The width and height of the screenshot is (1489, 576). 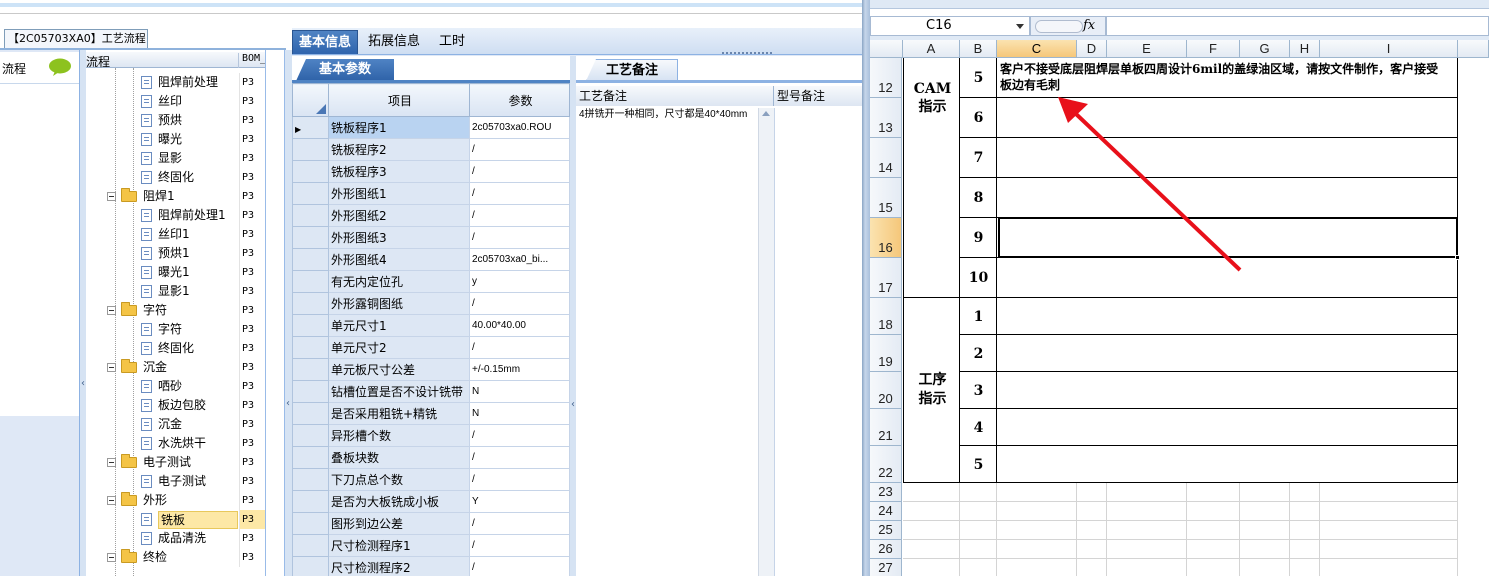 I want to click on arrow-shaft, so click(x=1157, y=191).